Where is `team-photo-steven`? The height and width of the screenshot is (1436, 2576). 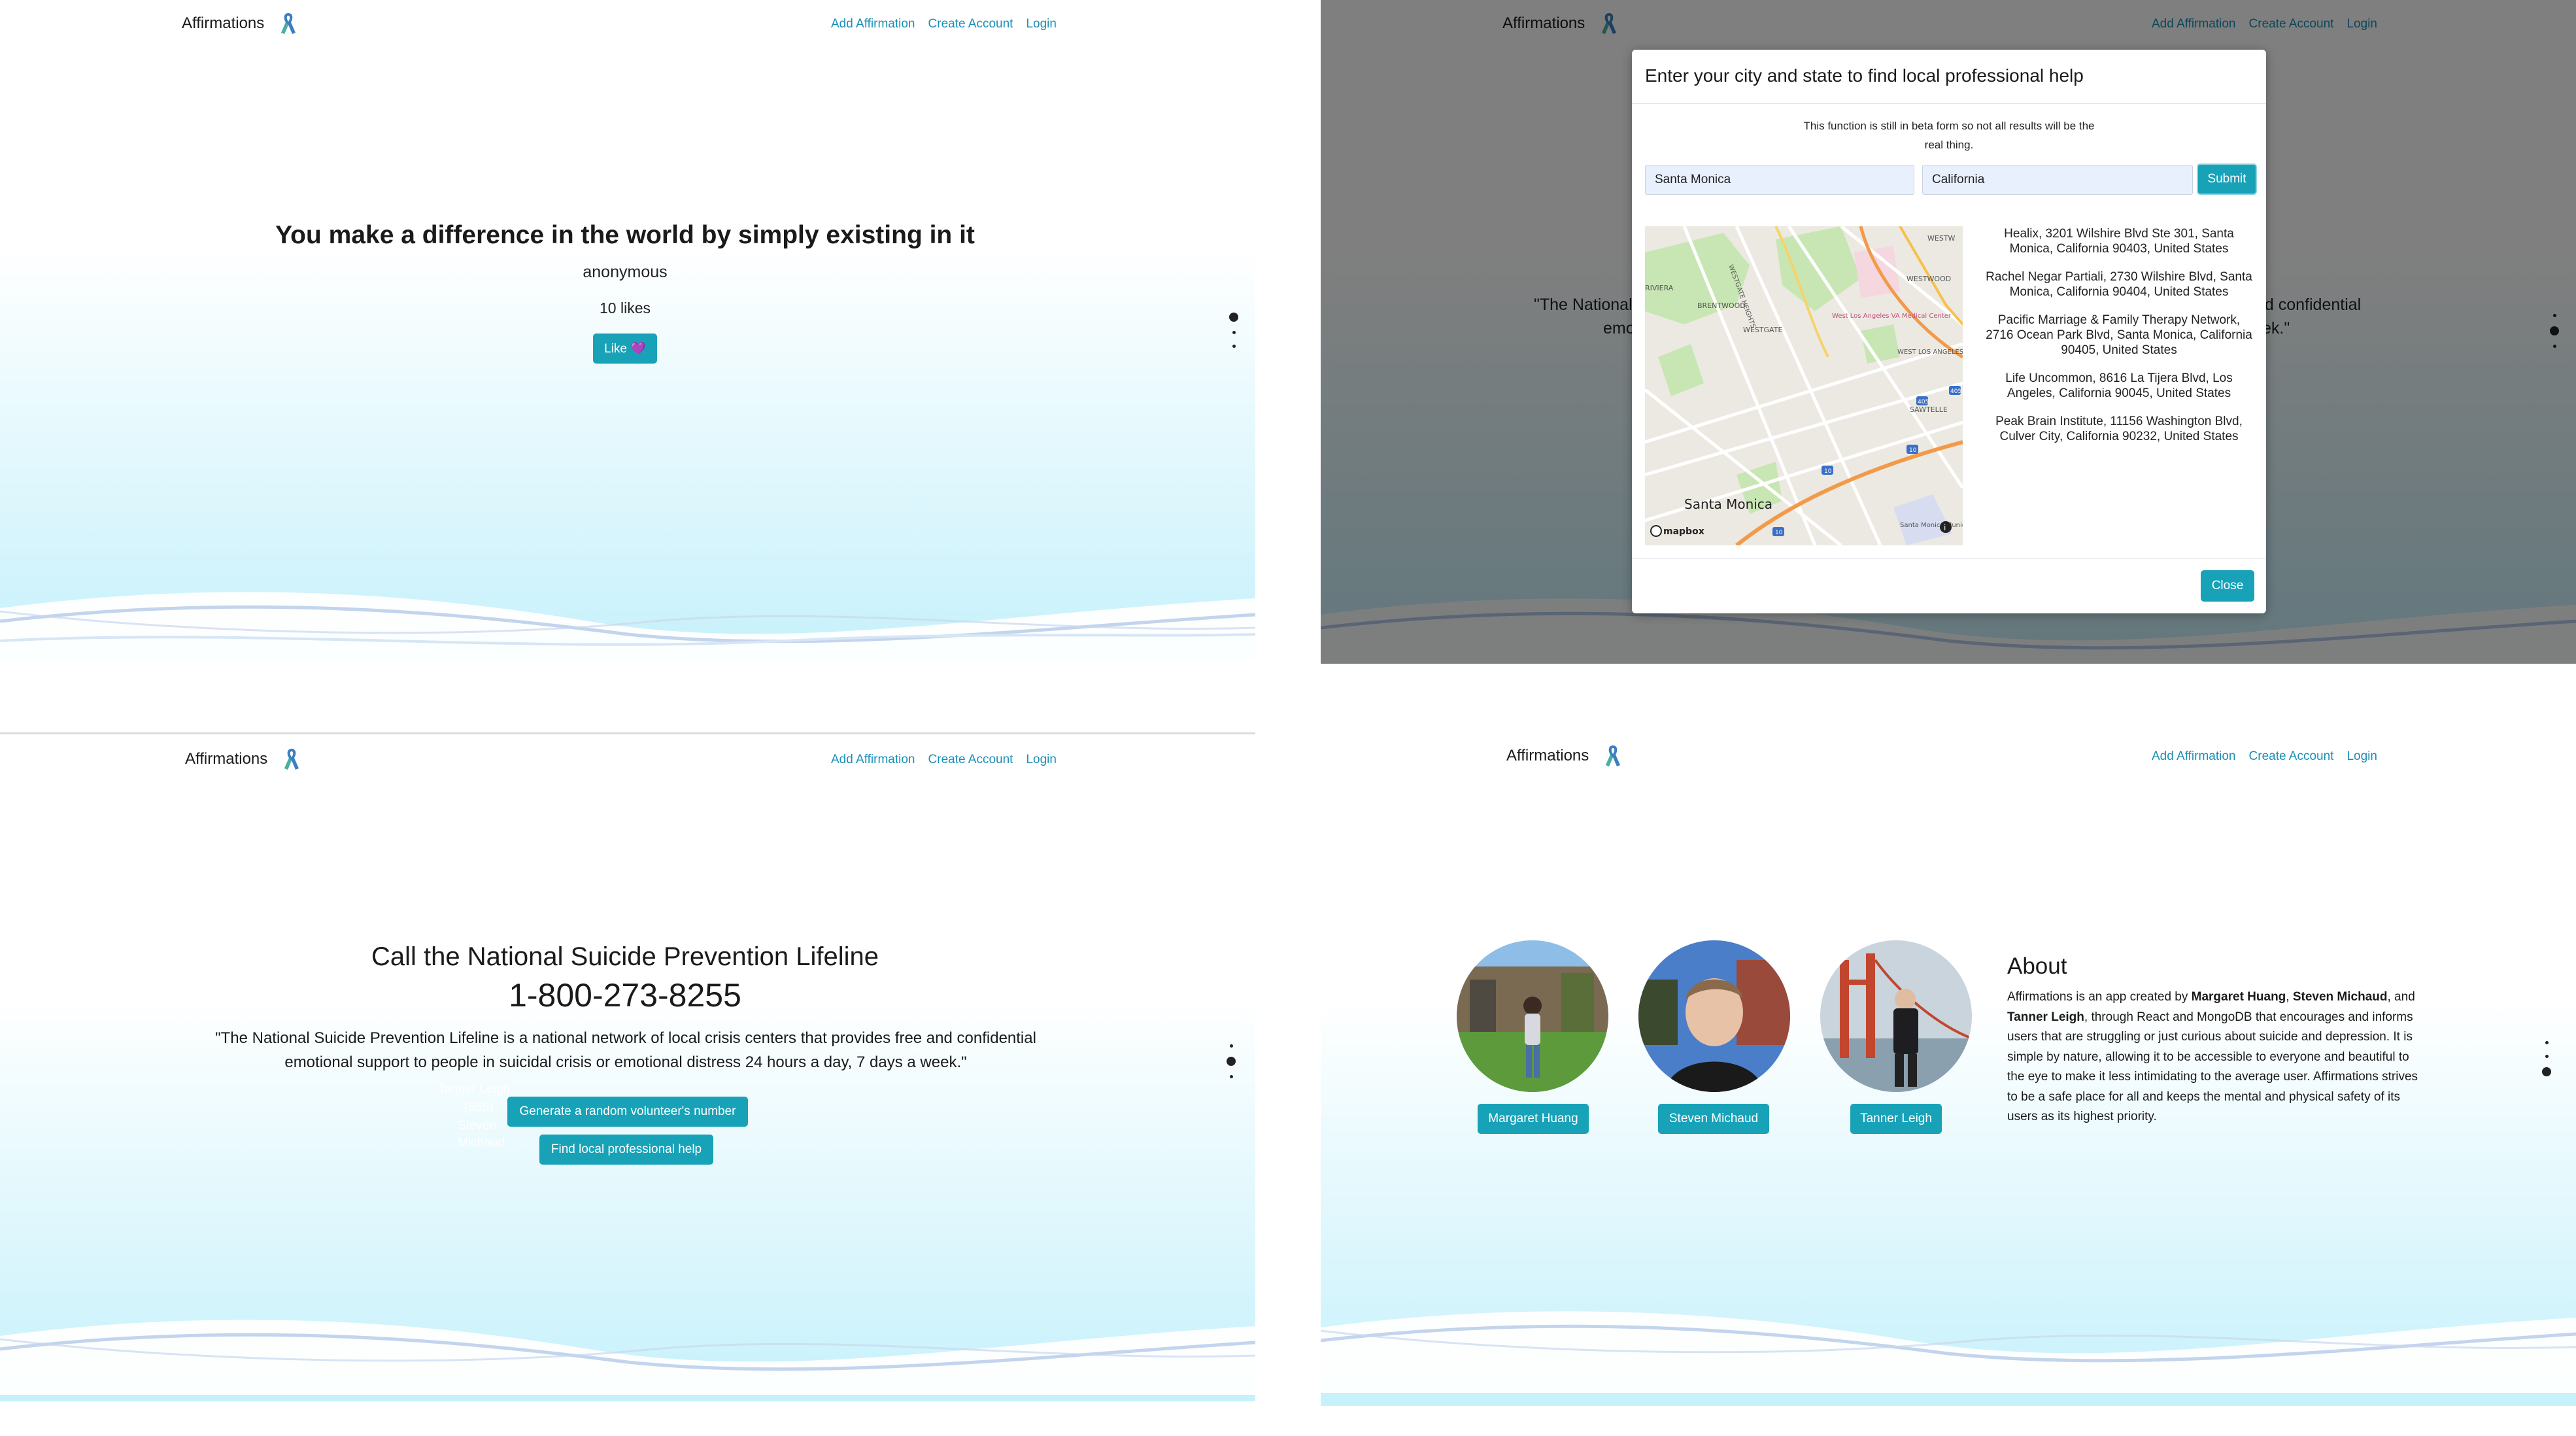
team-photo-steven is located at coordinates (1714, 1016).